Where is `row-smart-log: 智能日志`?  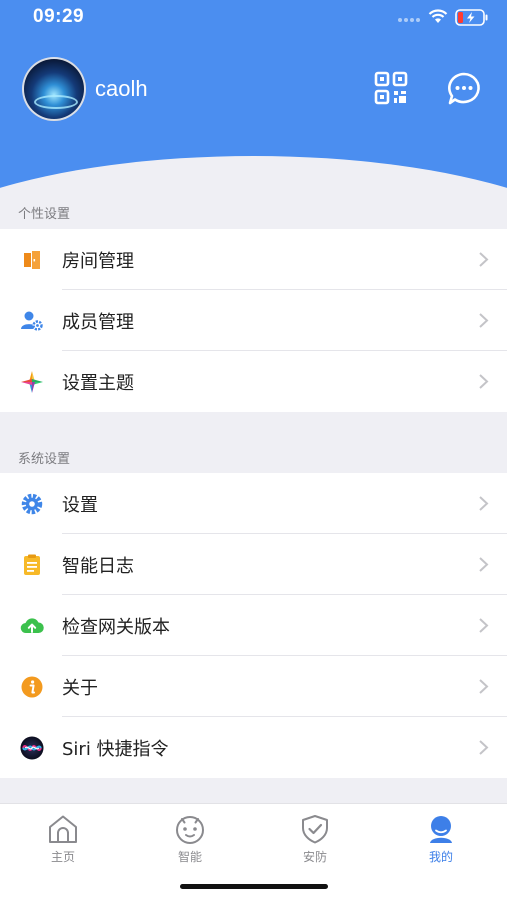
row-smart-log: 智能日志 is located at coordinates (253, 564).